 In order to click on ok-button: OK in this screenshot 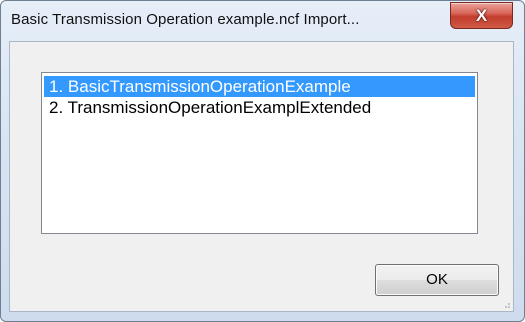, I will do `click(437, 280)`.